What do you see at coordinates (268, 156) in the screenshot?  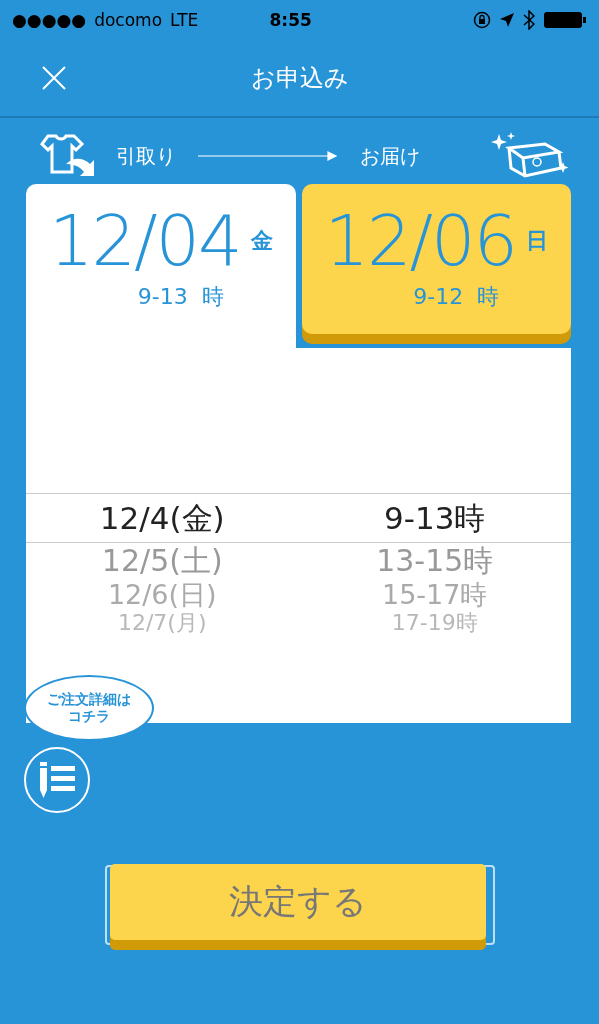 I see `arrow-icon` at bounding box center [268, 156].